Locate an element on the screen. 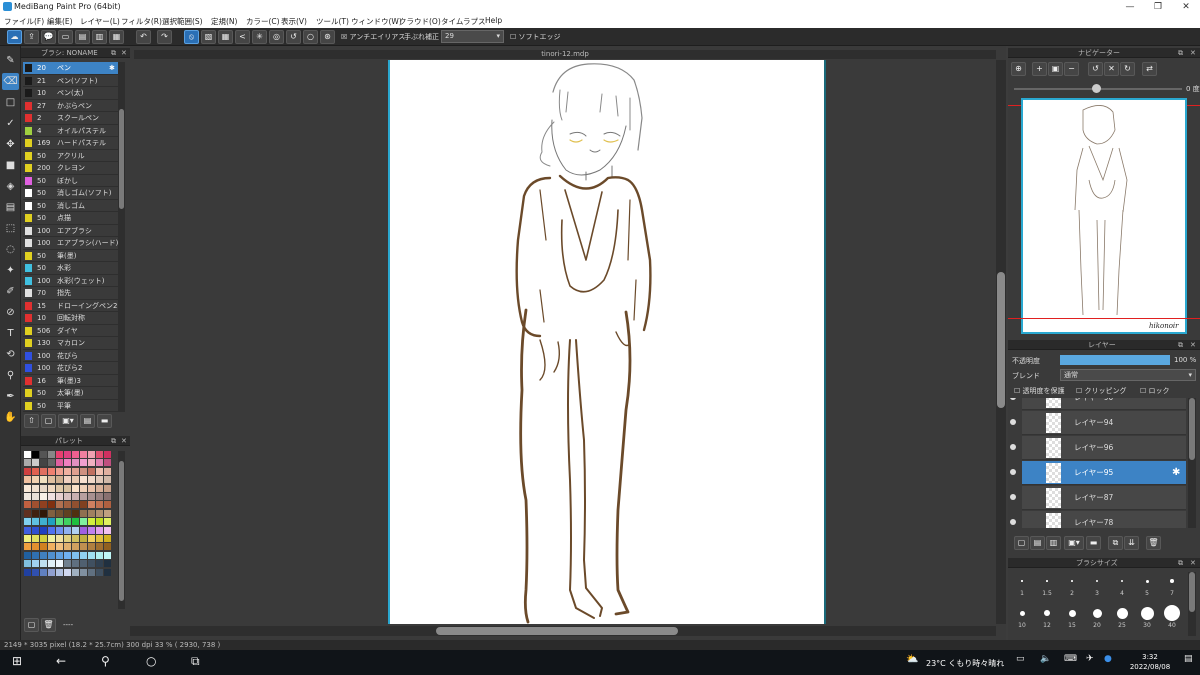 This screenshot has width=1200, height=675. menu-edit: 編集(E) is located at coordinates (60, 21).